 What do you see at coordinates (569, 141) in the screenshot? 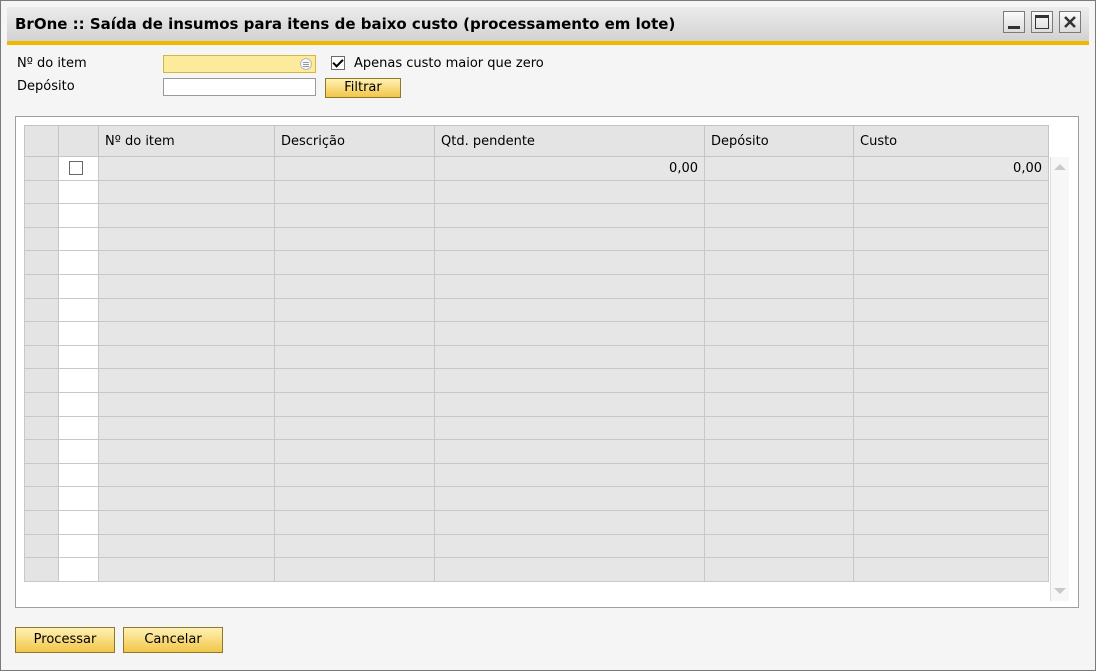
I see `column-header-qty-pending: Qtd. pendente` at bounding box center [569, 141].